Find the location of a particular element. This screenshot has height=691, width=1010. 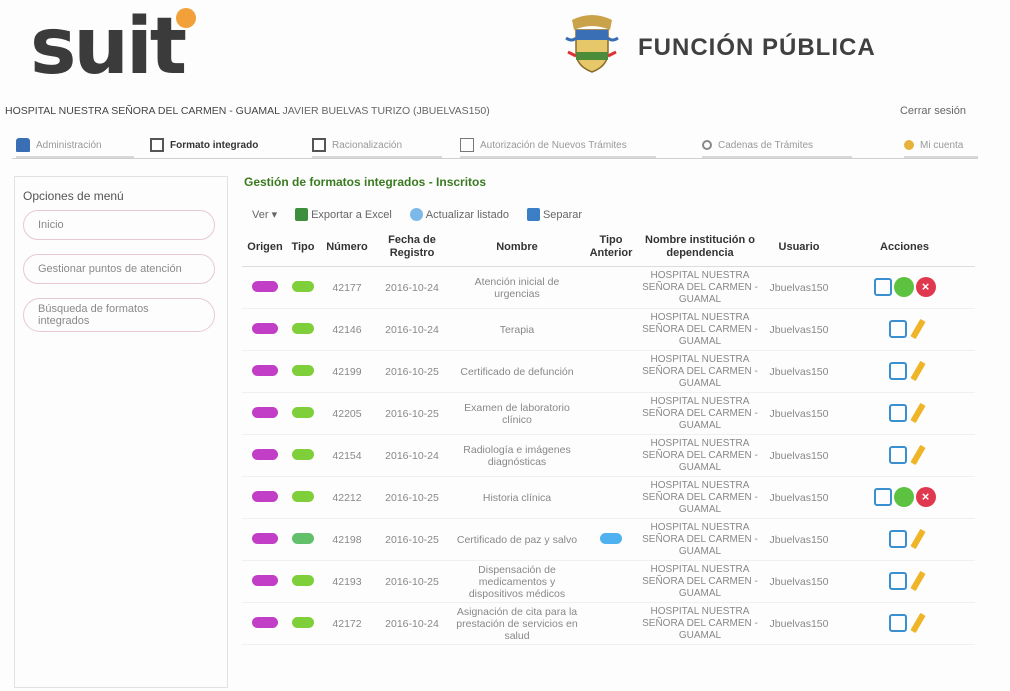

col-acciones: Acciones is located at coordinates (904, 247).